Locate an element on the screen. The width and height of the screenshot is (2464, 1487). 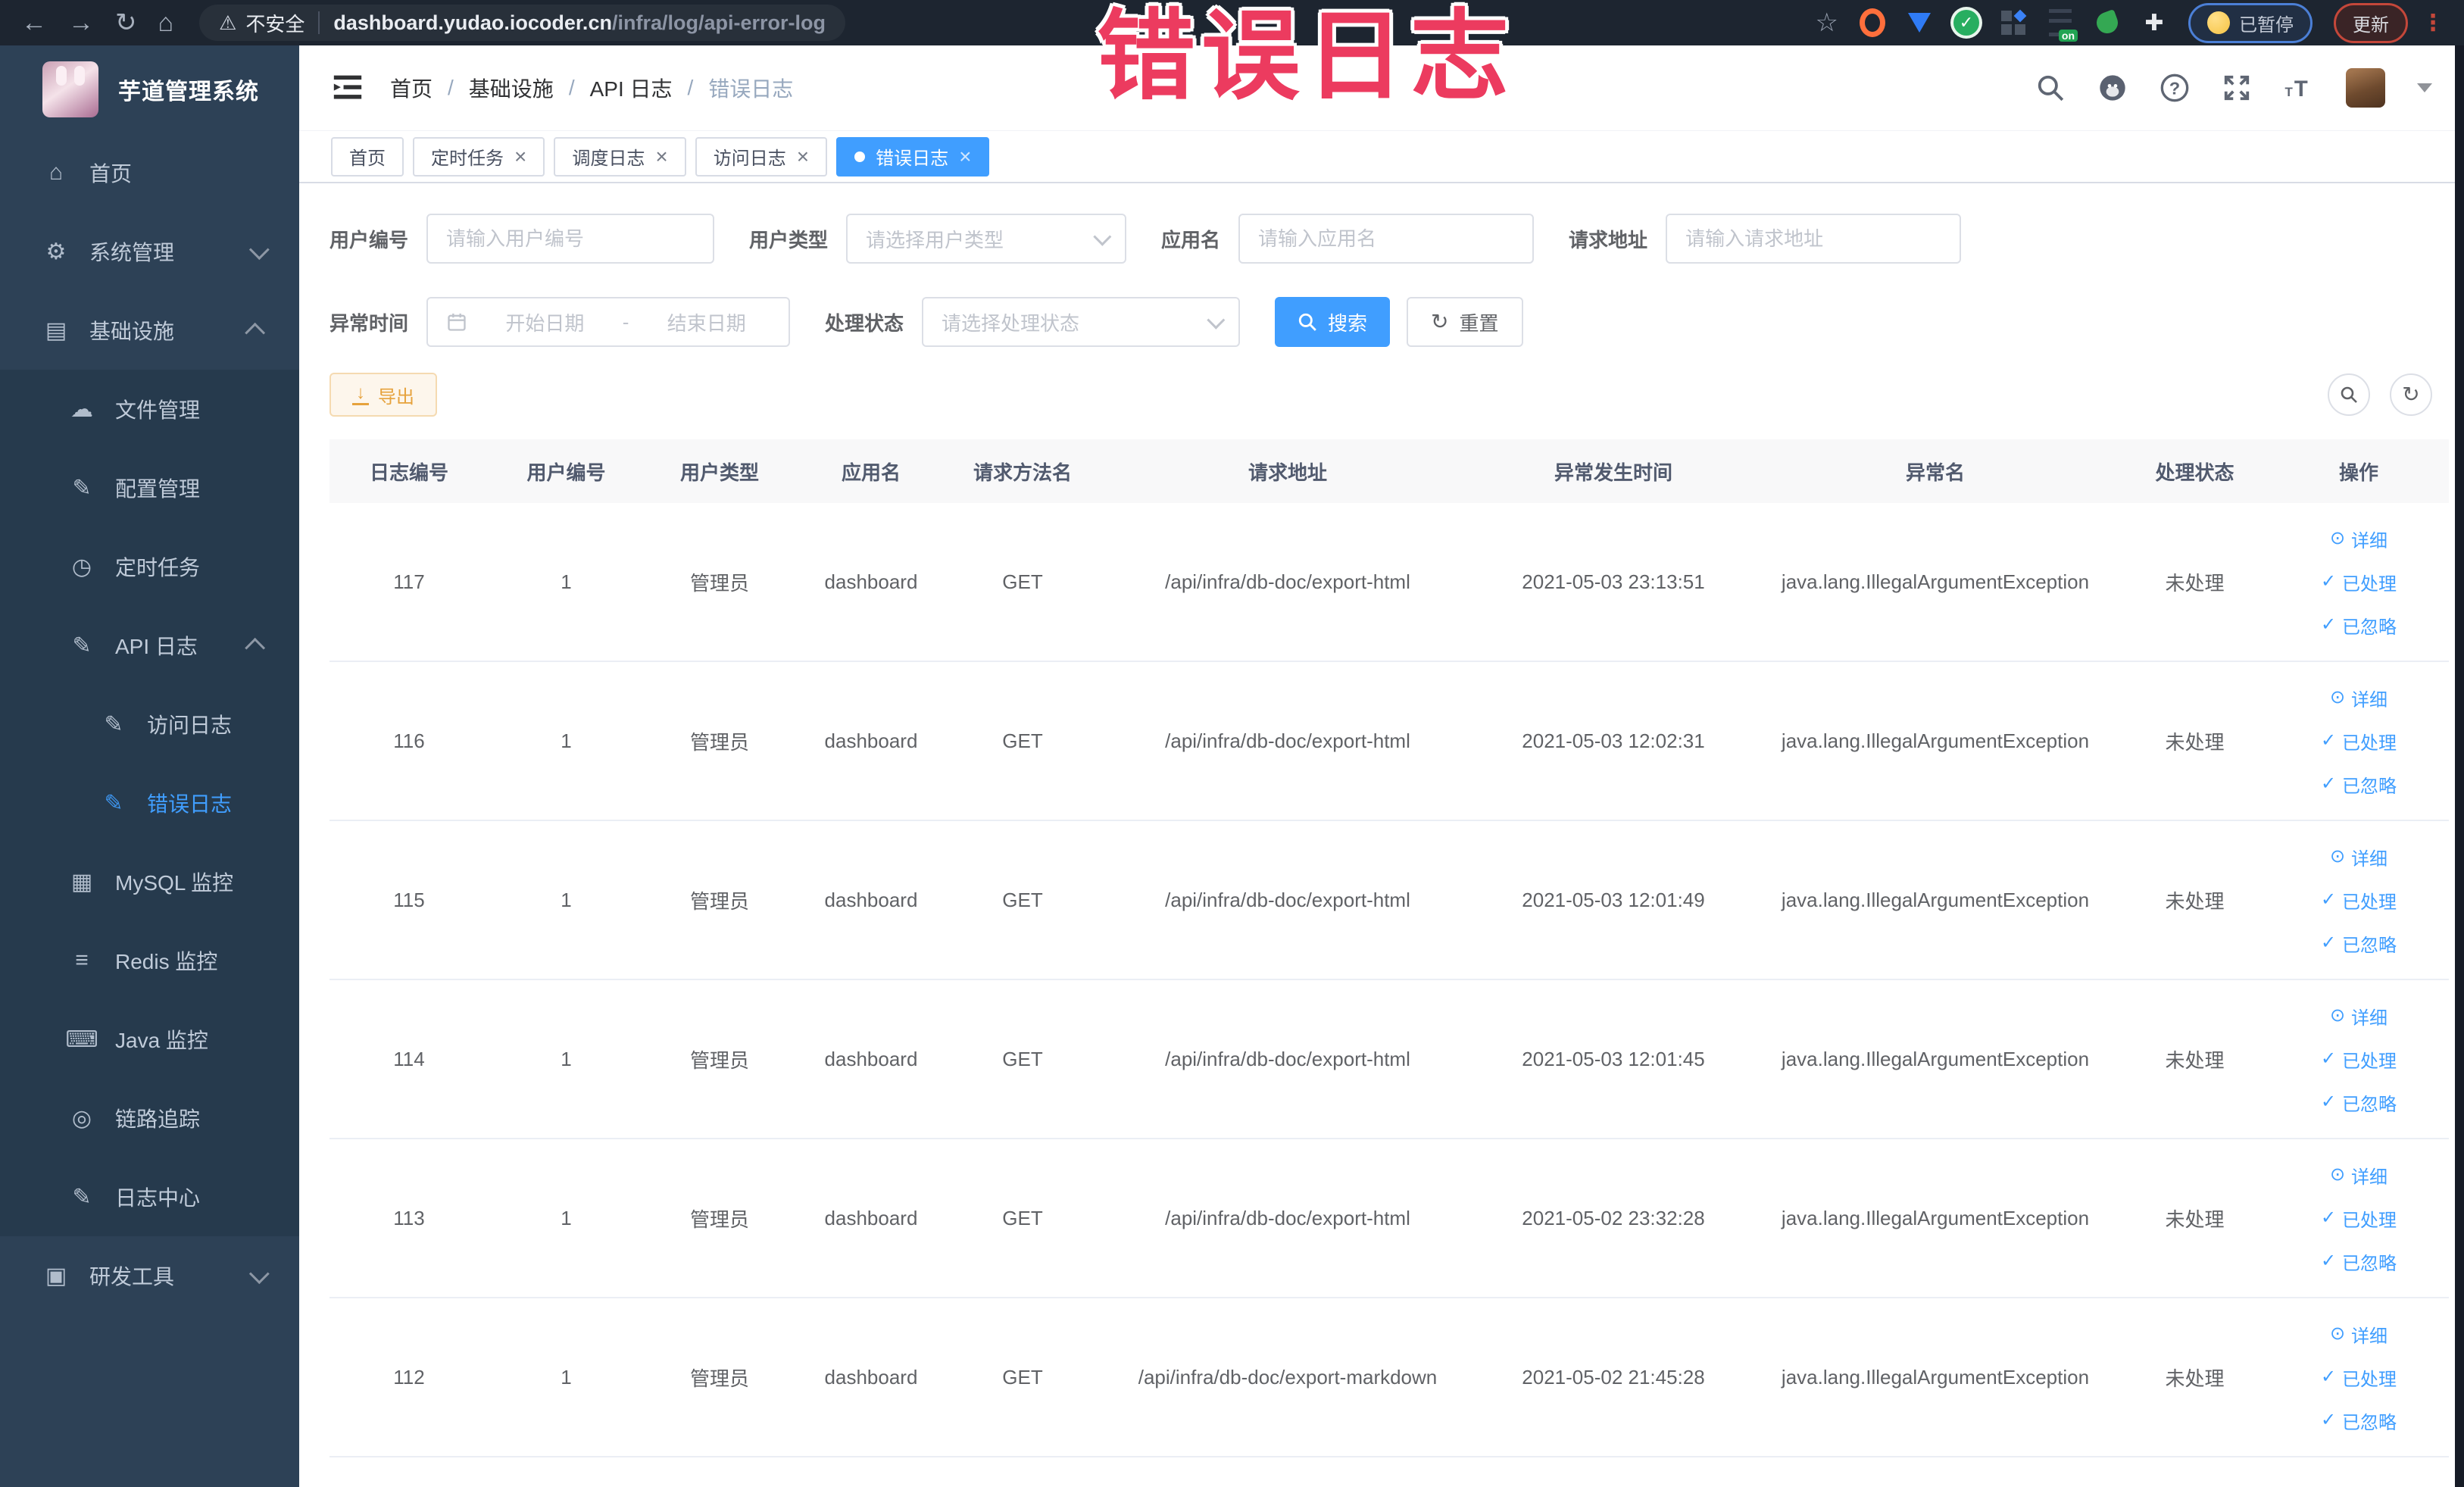
tab-schedule-log: 调度日志 × is located at coordinates (620, 156).